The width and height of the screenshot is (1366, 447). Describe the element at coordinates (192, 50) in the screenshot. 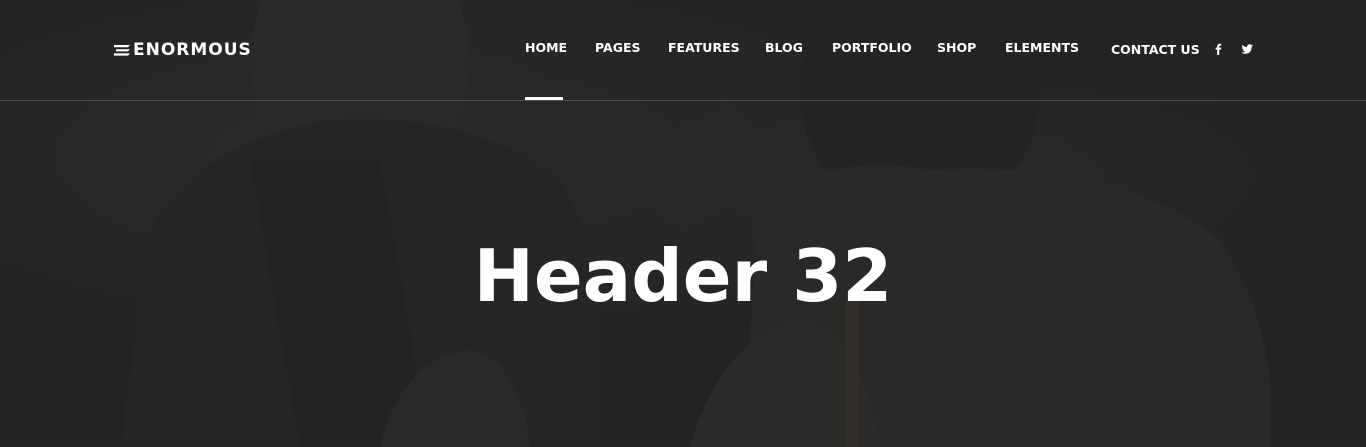

I see `brand-name: ENORMOUS` at that location.